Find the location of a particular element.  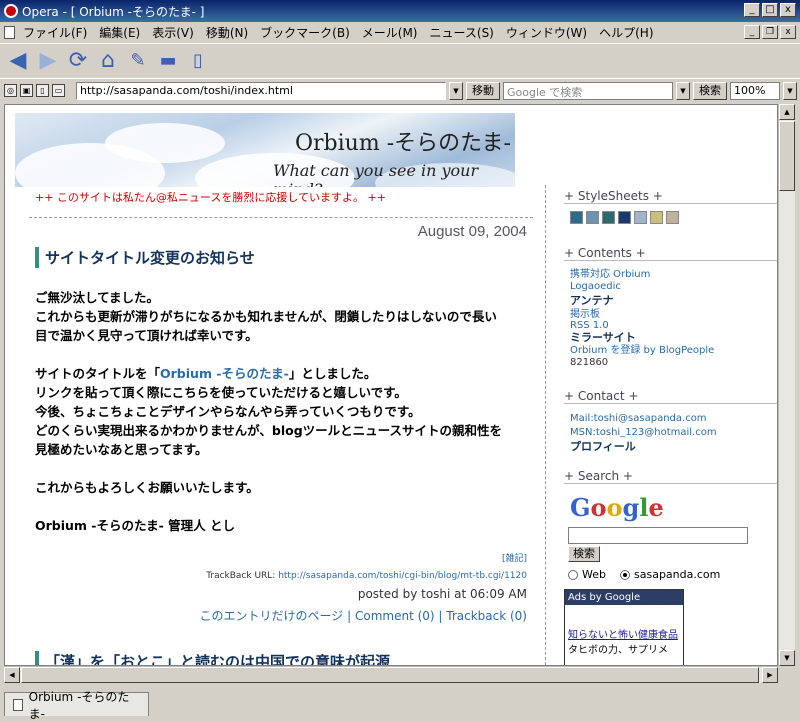

link-mobile: 携帯対応 Orbium is located at coordinates (610, 275).